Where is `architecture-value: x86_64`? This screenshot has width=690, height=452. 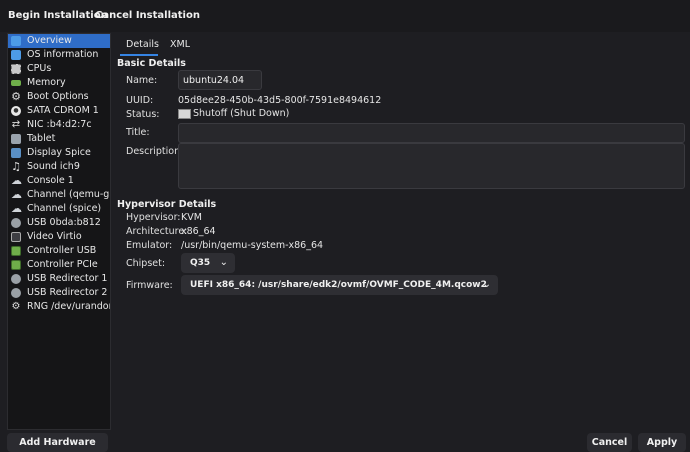
architecture-value: x86_64 is located at coordinates (198, 231).